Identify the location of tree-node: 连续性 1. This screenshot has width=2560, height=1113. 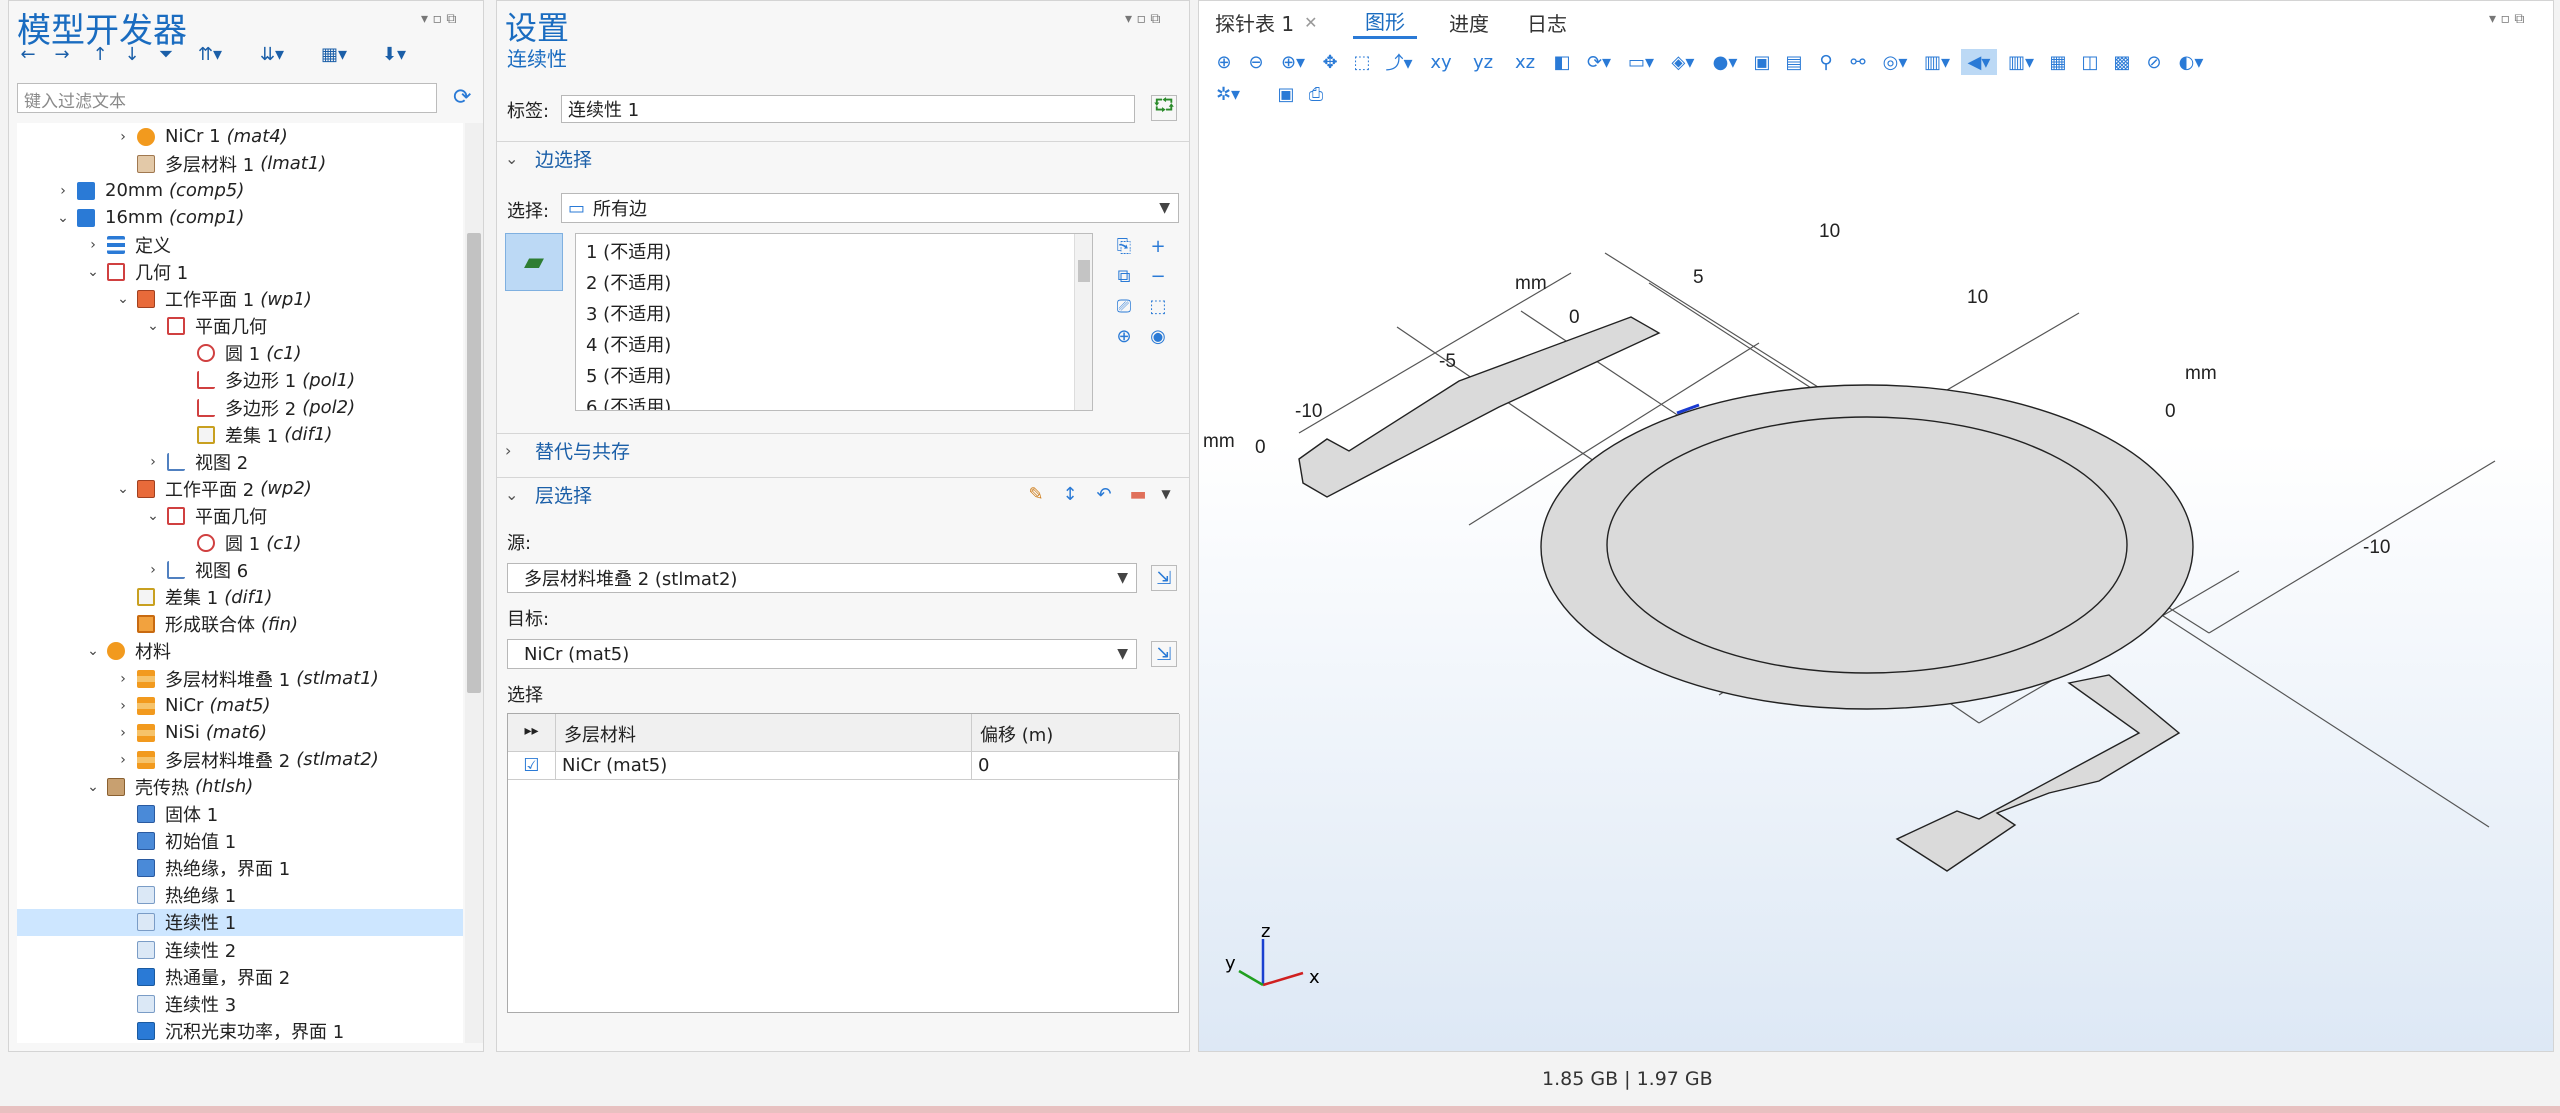
(240, 922).